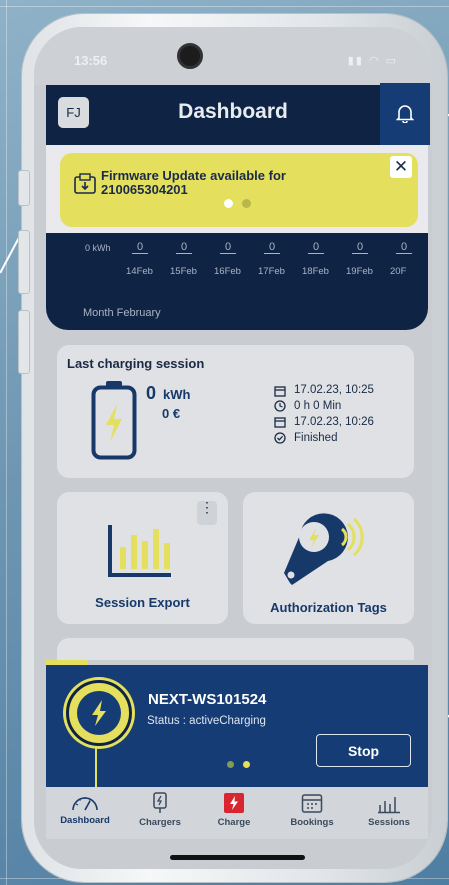  I want to click on chart-x-tick-label: 16Feb, so click(227, 271).